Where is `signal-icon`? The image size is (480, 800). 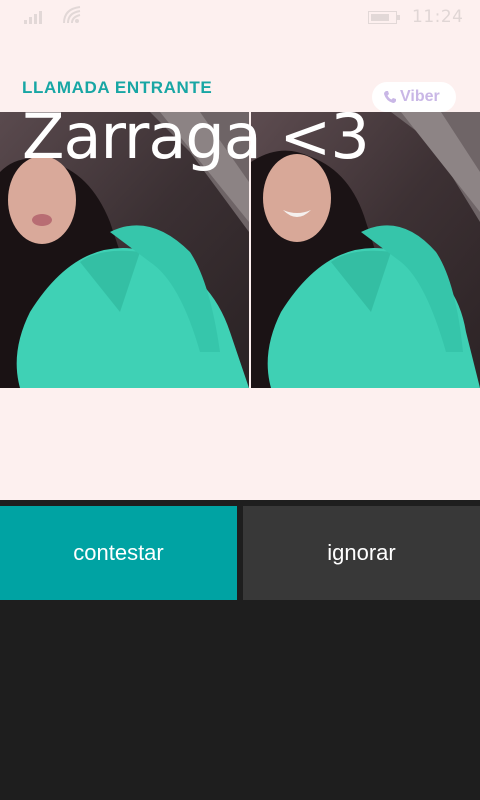 signal-icon is located at coordinates (33, 17).